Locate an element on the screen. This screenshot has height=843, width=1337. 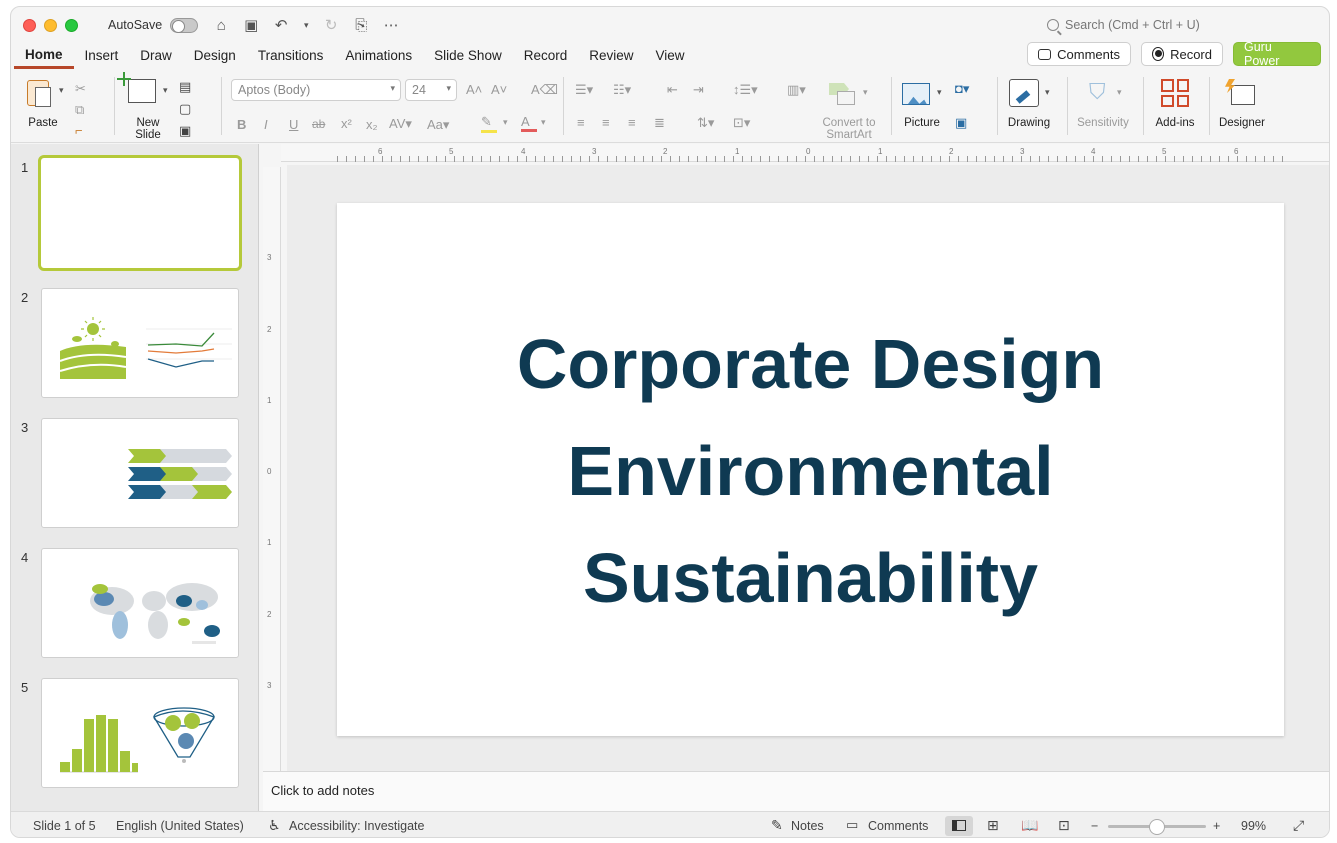
minimize-window-button is located at coordinates (50, 25).